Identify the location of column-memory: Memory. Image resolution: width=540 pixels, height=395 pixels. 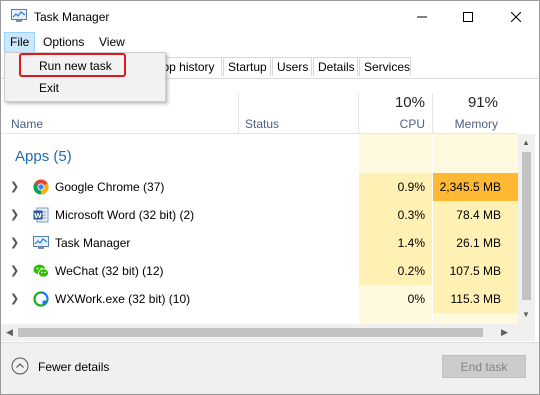
(465, 124).